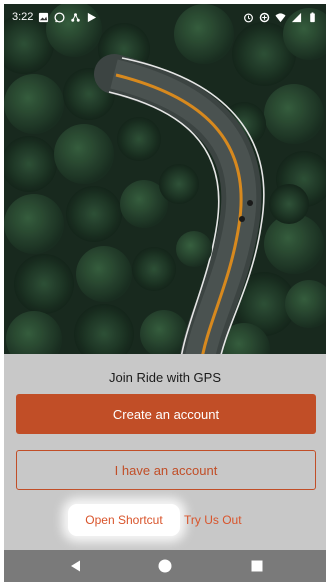  Describe the element at coordinates (257, 566) in the screenshot. I see `recents-icon` at that location.